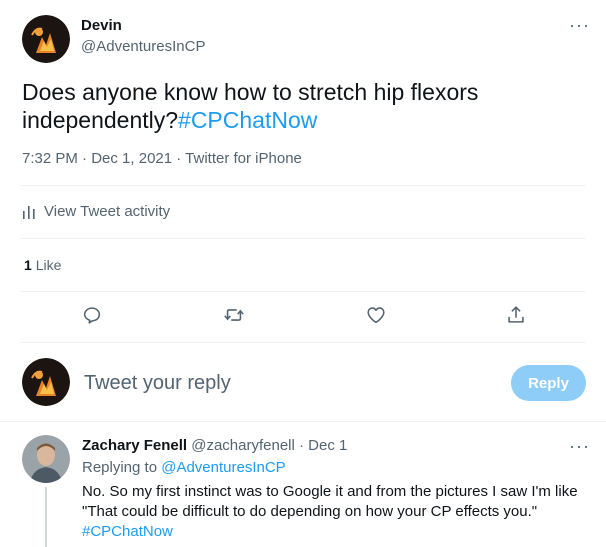  I want to click on replying-to-handle: @AdventuresInCP, so click(223, 467).